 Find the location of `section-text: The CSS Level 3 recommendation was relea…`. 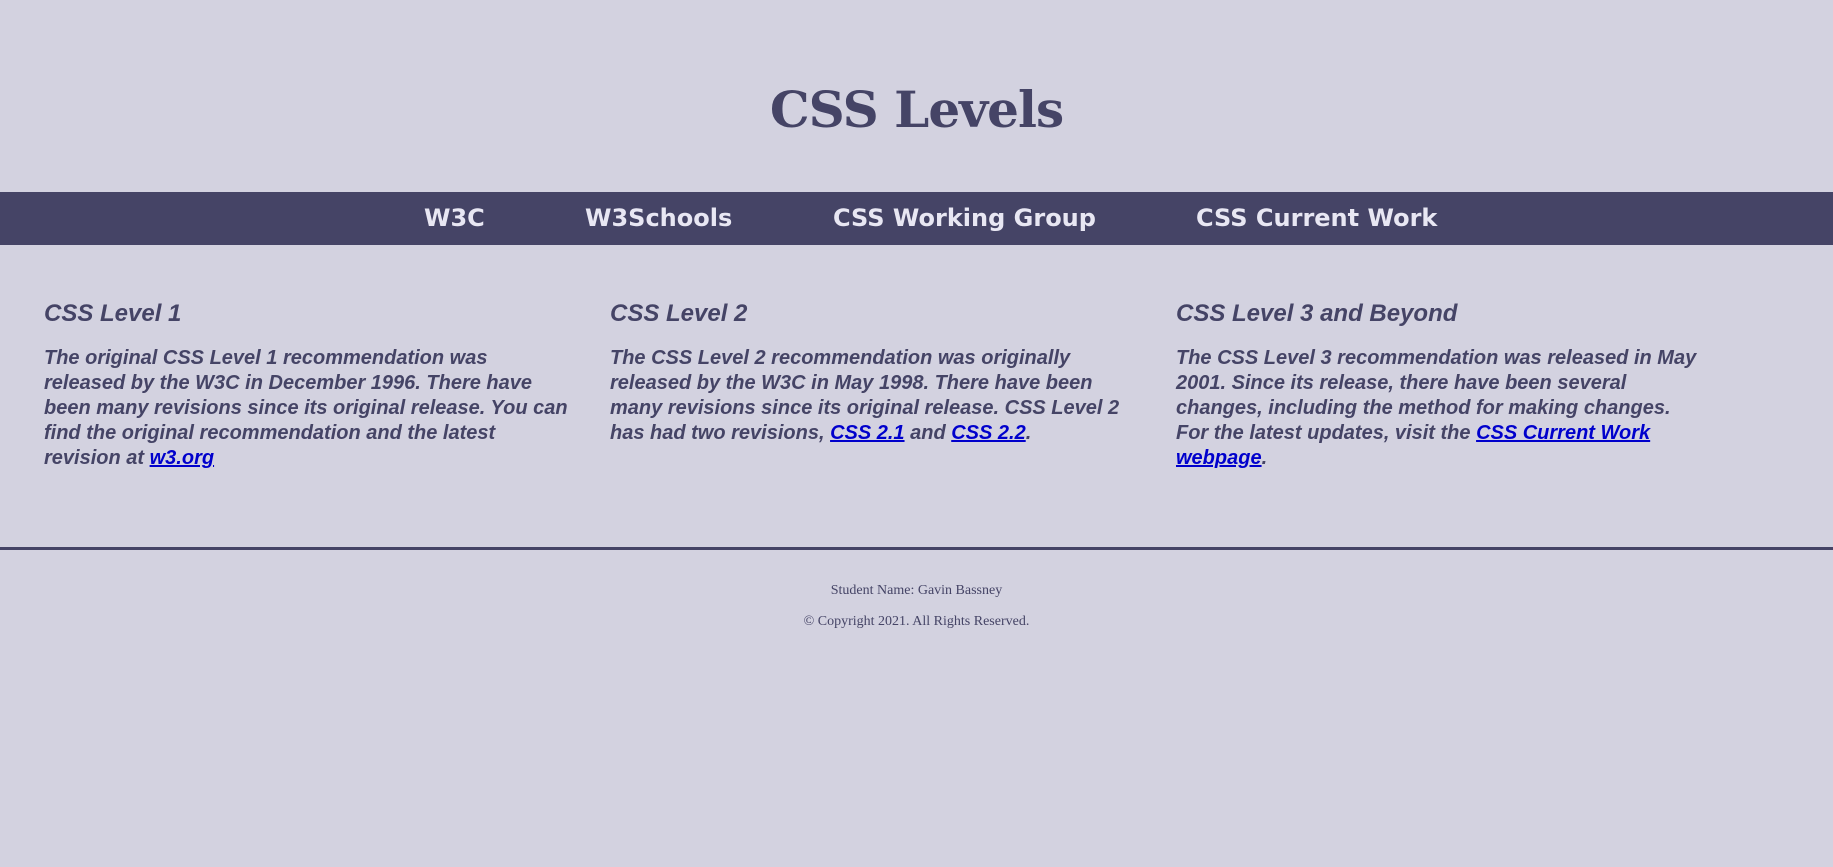

section-text: The CSS Level 3 recommendation was relea… is located at coordinates (1441, 408).